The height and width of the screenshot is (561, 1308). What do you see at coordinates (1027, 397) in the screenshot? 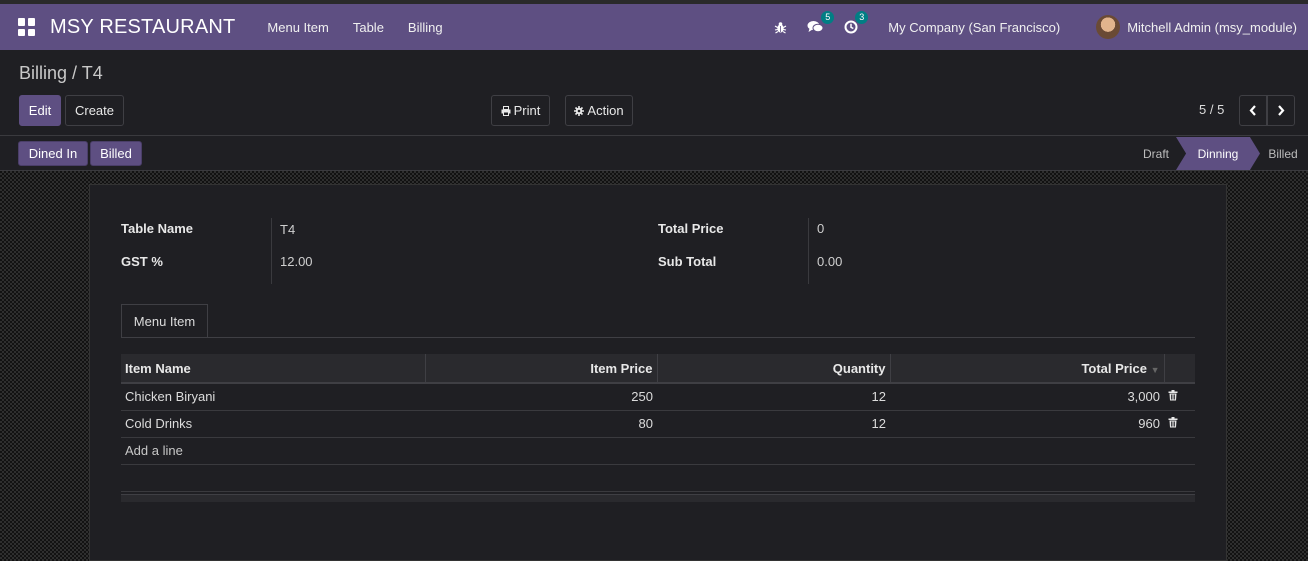
I see `cell-total-price: 3,000` at bounding box center [1027, 397].